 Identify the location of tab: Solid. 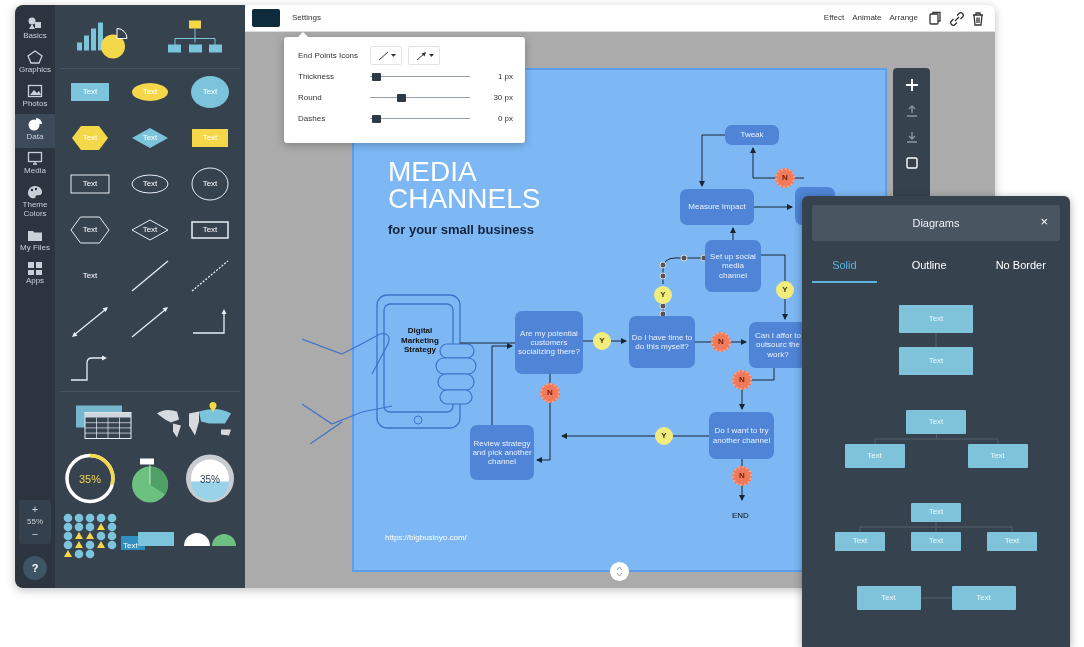
(844, 268).